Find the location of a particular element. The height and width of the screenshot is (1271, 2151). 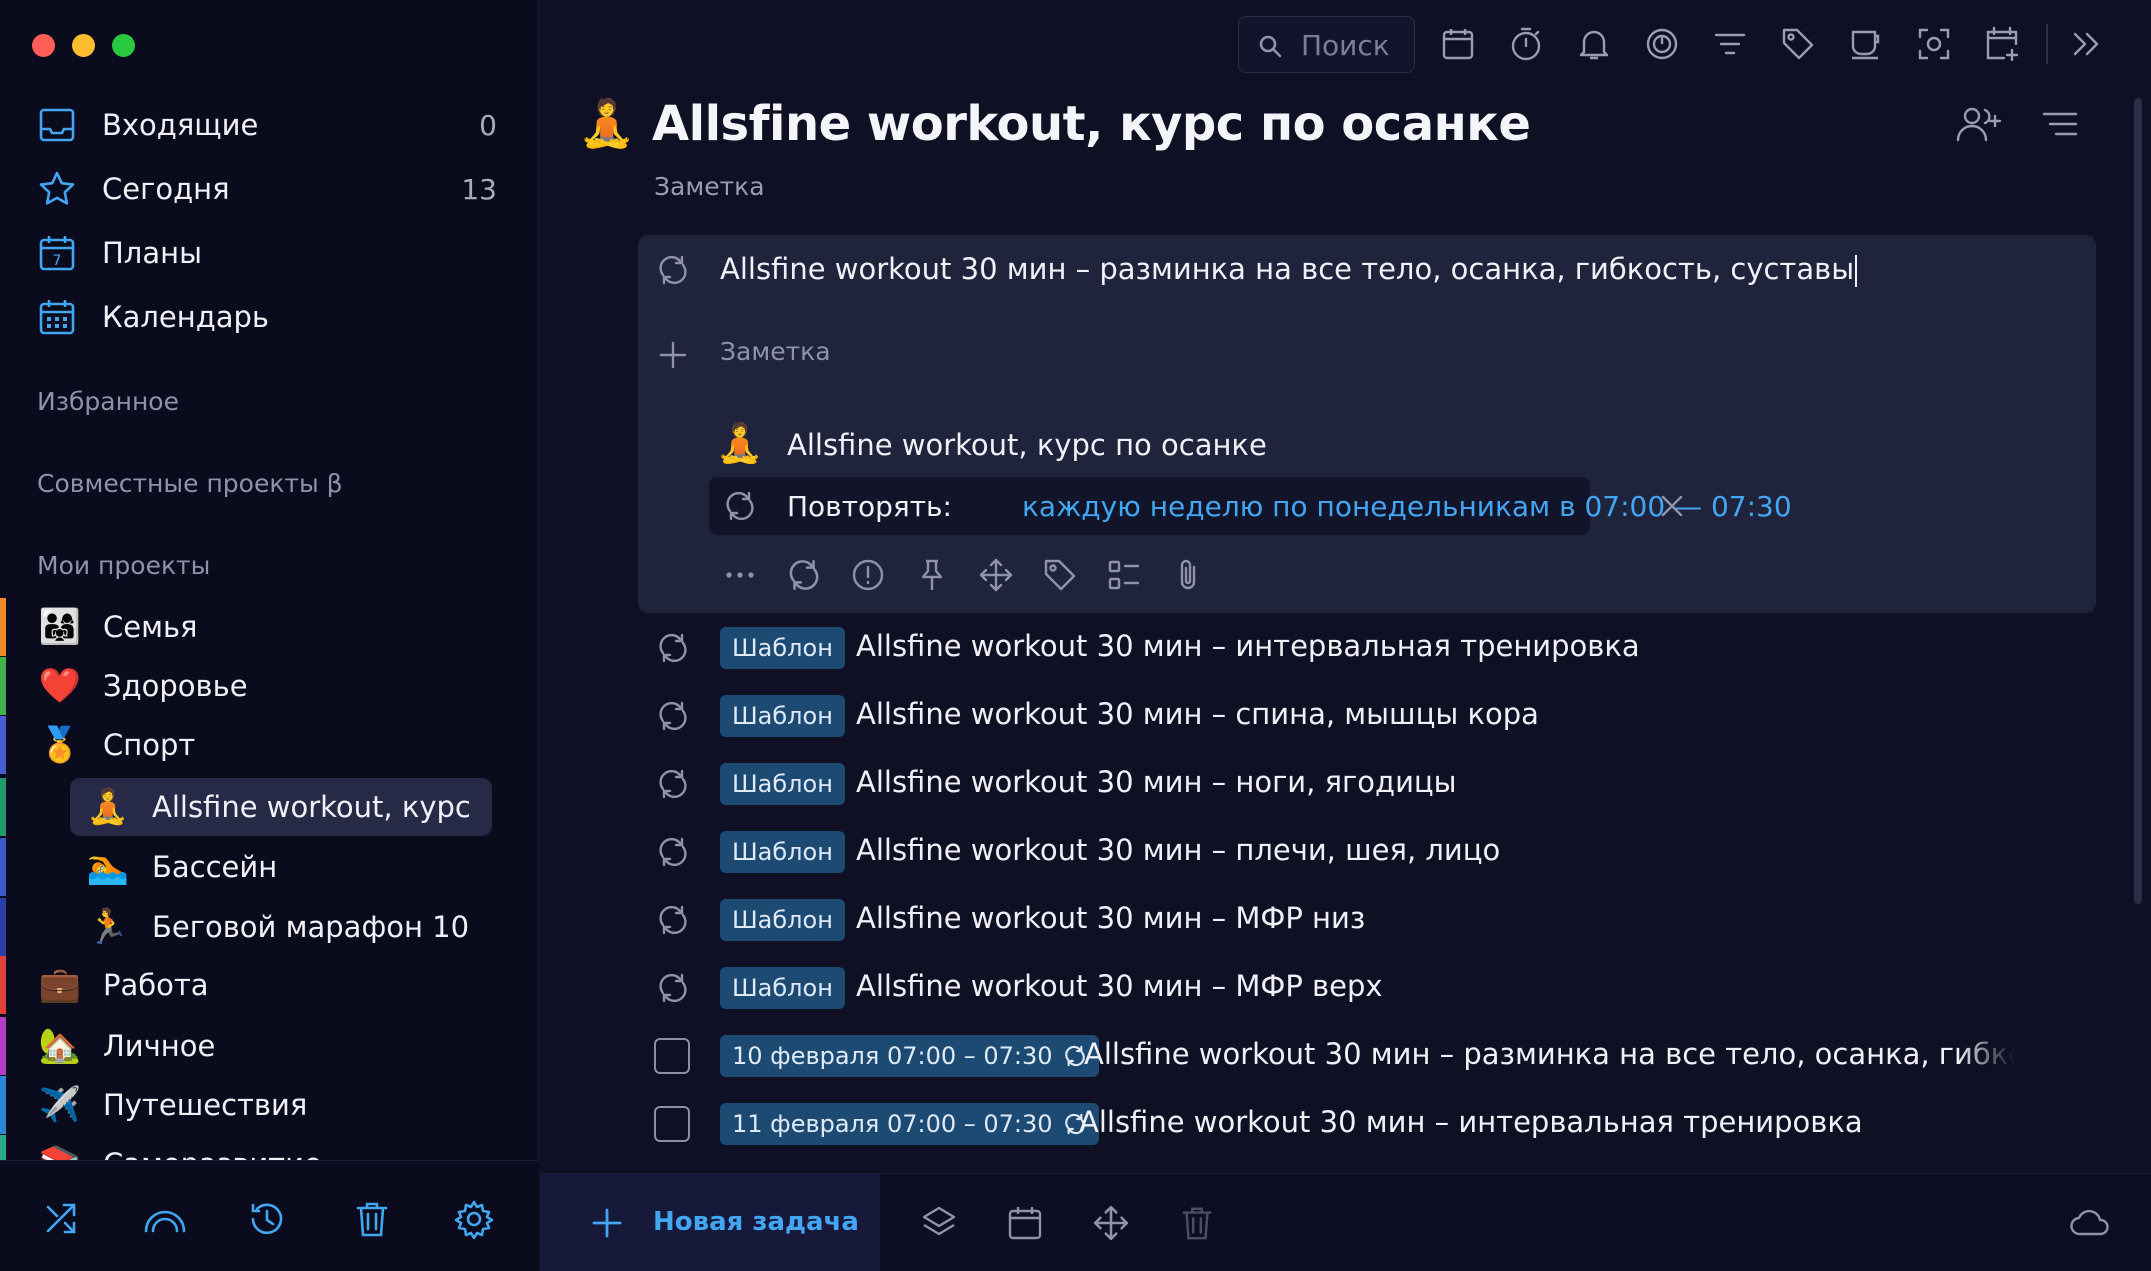

nav-label: Календарь is located at coordinates (186, 317).